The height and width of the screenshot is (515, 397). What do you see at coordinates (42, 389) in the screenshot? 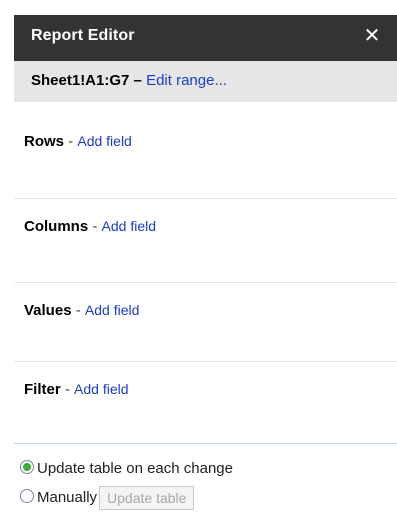
I see `section-label-filter: Filter` at bounding box center [42, 389].